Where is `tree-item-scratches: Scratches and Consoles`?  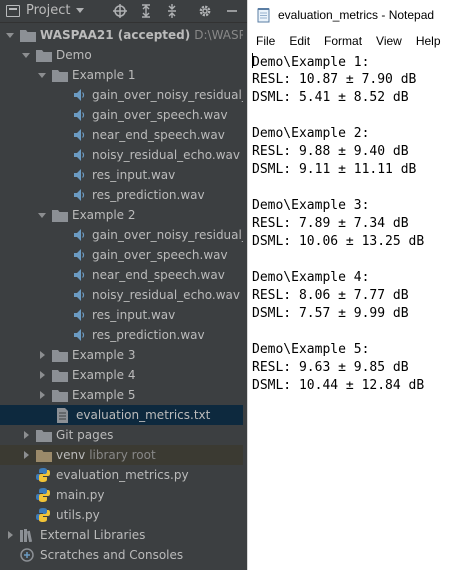 tree-item-scratches: Scratches and Consoles is located at coordinates (123, 555).